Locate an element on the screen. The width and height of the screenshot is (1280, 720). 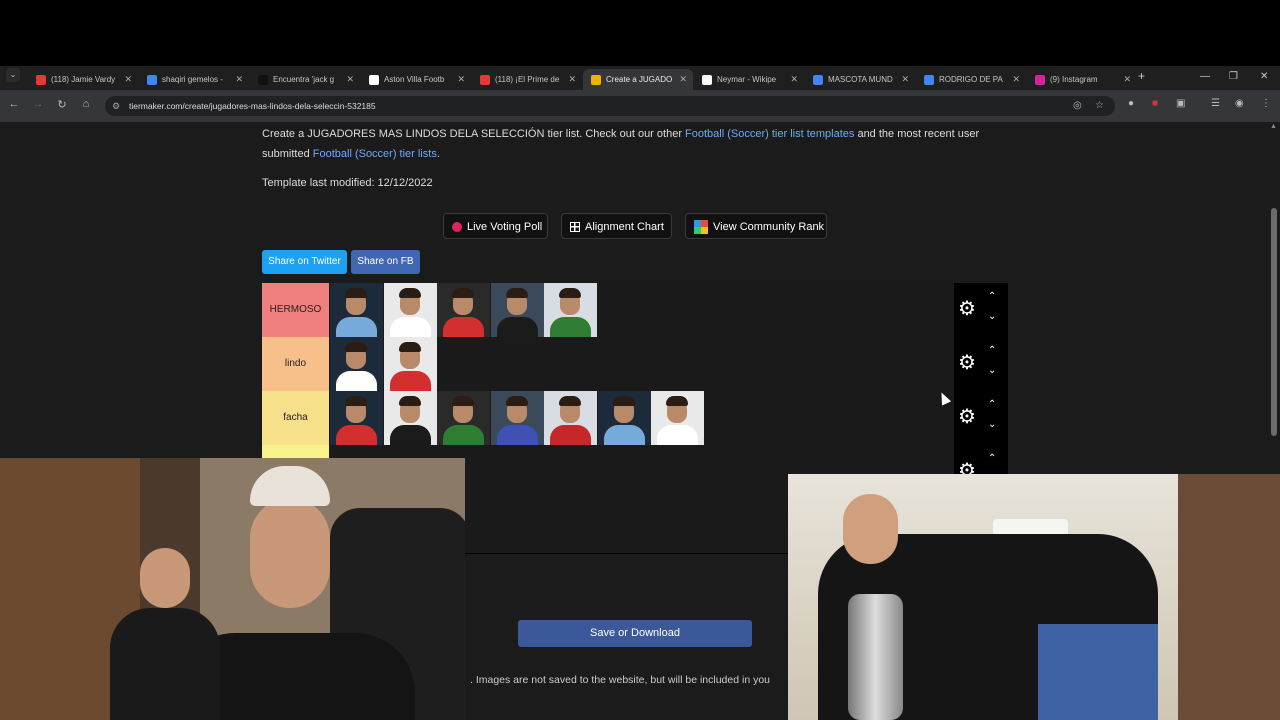
browser-tab: (9) Instagram ✕ is located at coordinates (1082, 79).